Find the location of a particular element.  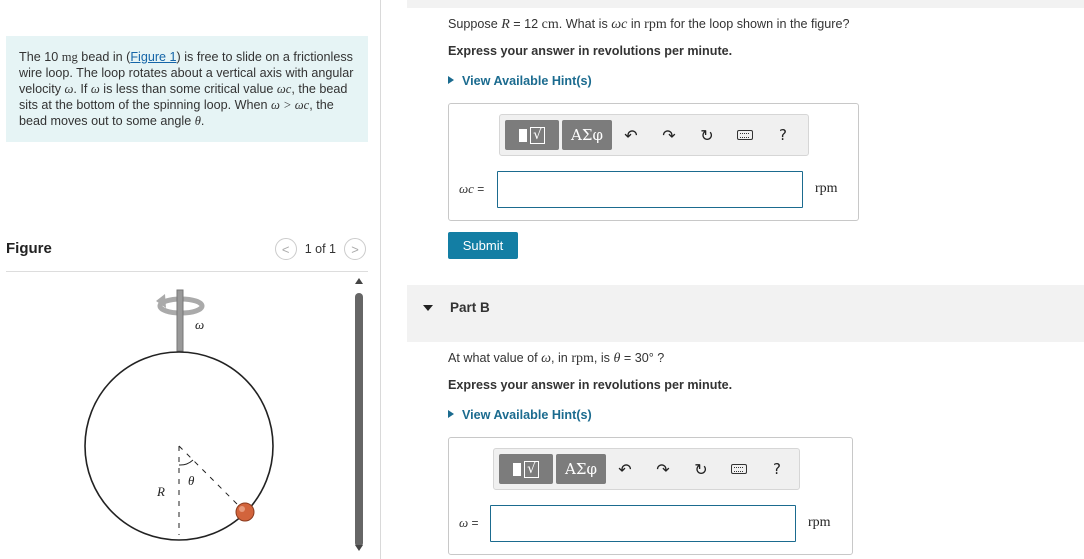

problem-text: is less than some critical value is located at coordinates (188, 89).